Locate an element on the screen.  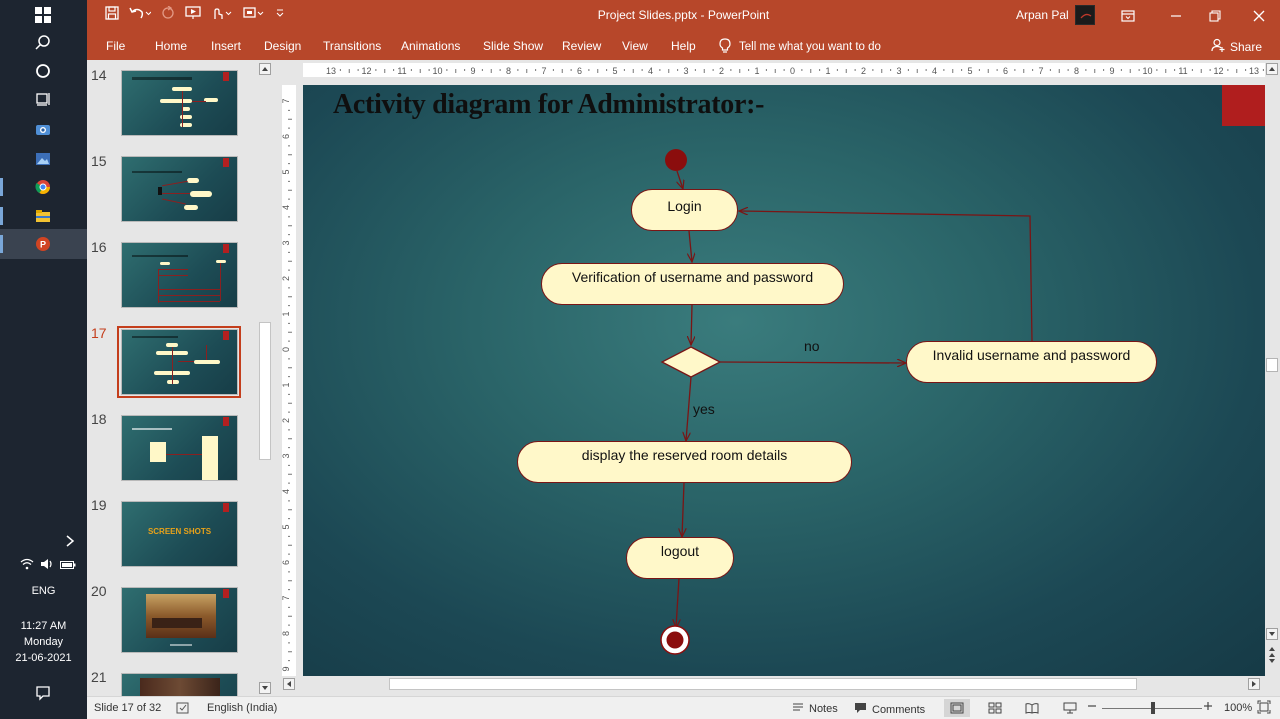
action-center-icon is located at coordinates (43, 693).